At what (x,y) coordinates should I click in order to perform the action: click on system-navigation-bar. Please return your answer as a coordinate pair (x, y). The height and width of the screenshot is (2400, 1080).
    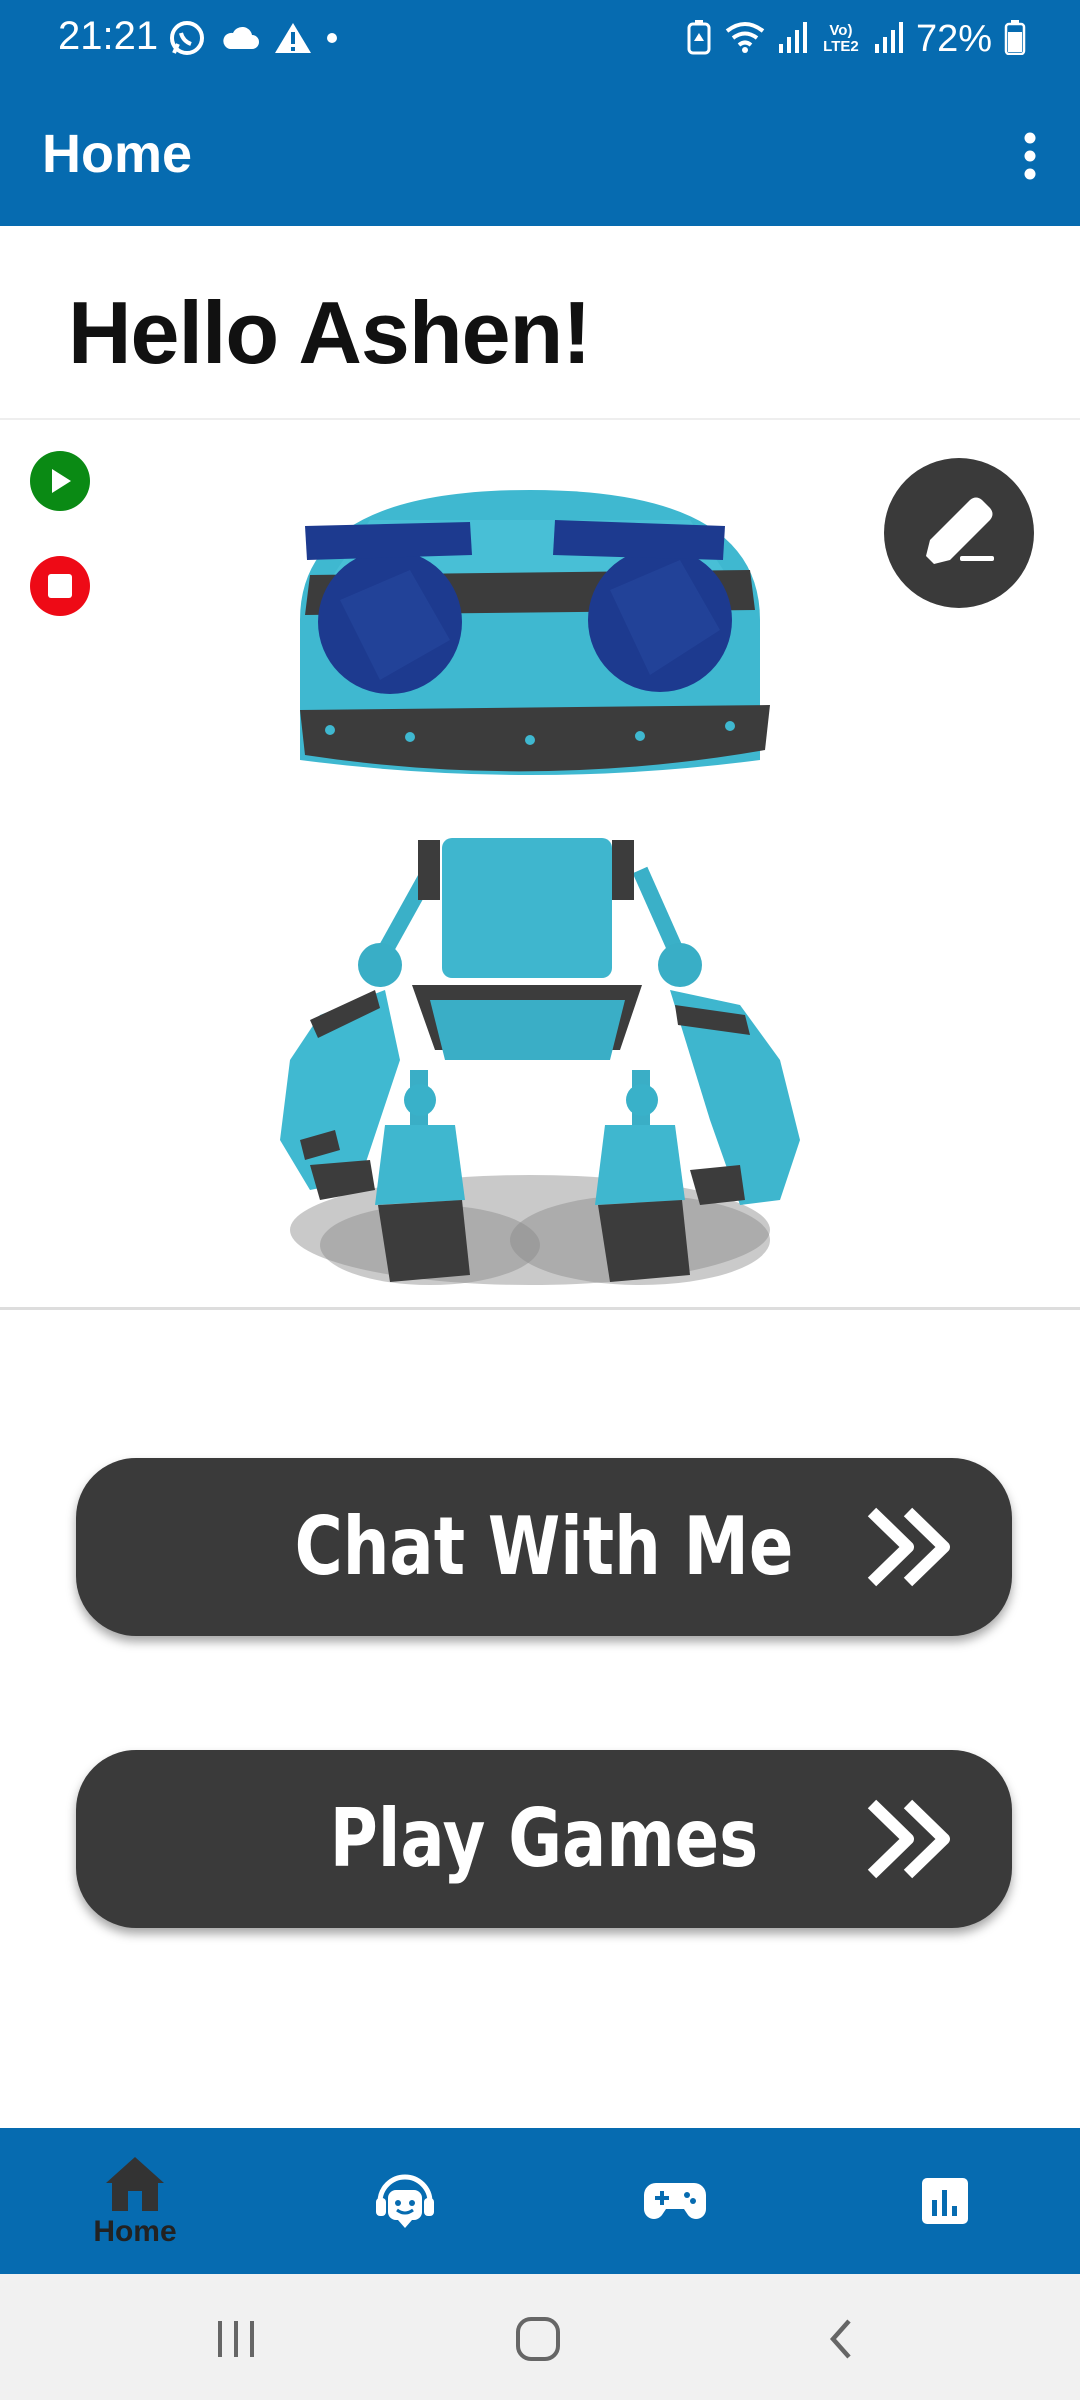
    Looking at the image, I should click on (540, 2337).